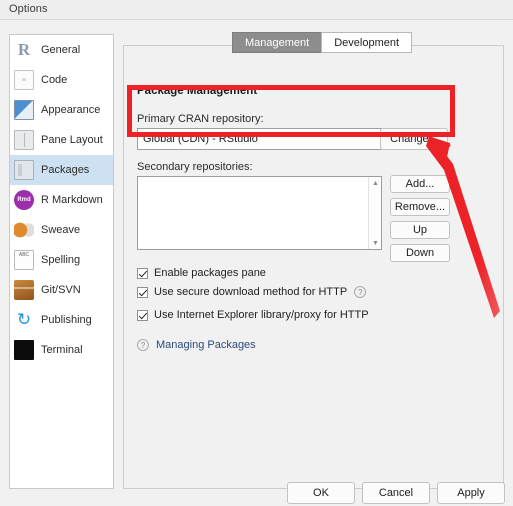 This screenshot has height=506, width=513. I want to click on secondary-repositories-listbox: ▲ ▼, so click(259, 213).